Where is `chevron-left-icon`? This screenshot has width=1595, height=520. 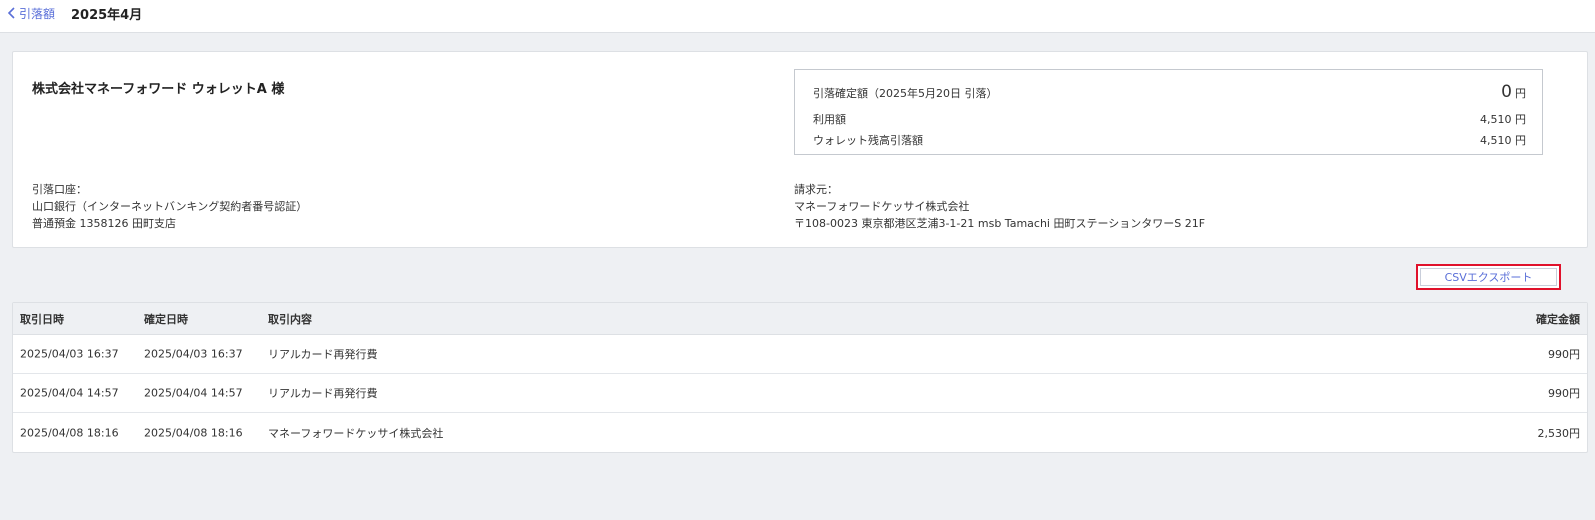
chevron-left-icon is located at coordinates (11, 13).